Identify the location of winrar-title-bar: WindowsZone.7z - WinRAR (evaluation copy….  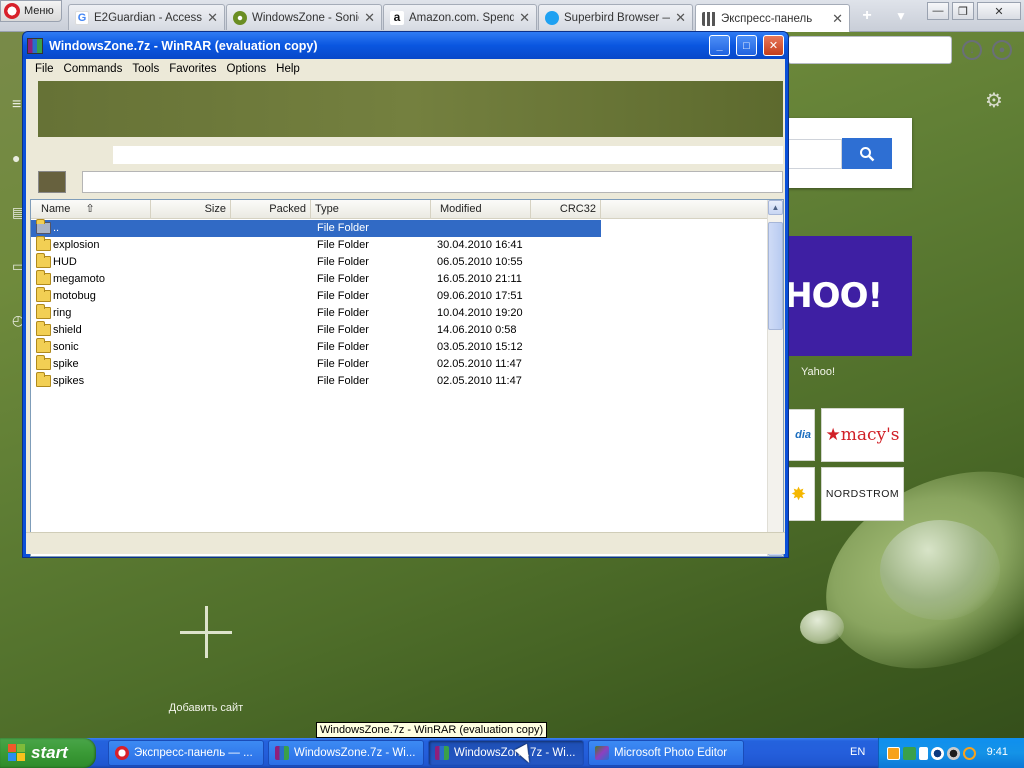
(405, 45).